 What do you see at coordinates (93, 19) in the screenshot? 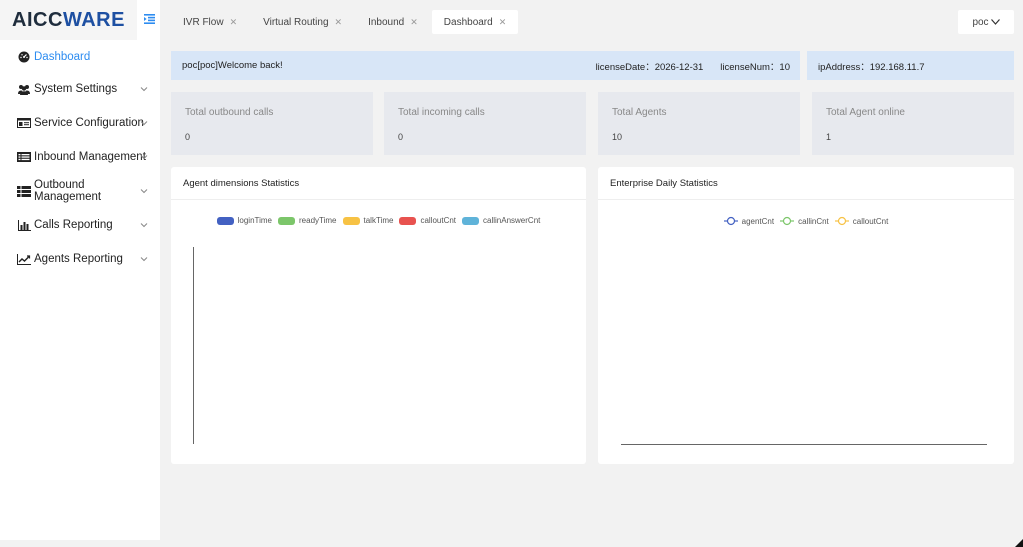
I see `logo-text-secondary: WARE` at bounding box center [93, 19].